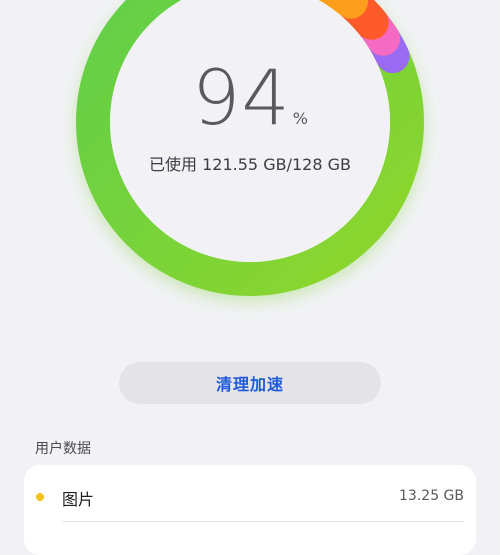  I want to click on usage-percent-number: 94, so click(241, 97).